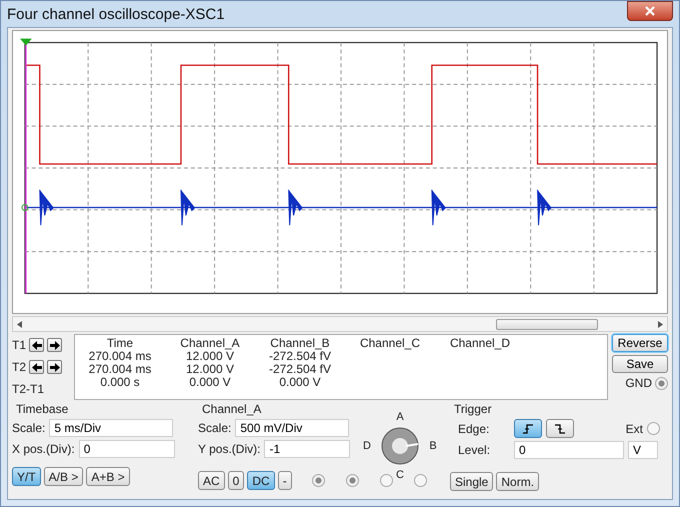 The height and width of the screenshot is (507, 680). Describe the element at coordinates (307, 449) in the screenshot. I see `input-field: -1` at that location.